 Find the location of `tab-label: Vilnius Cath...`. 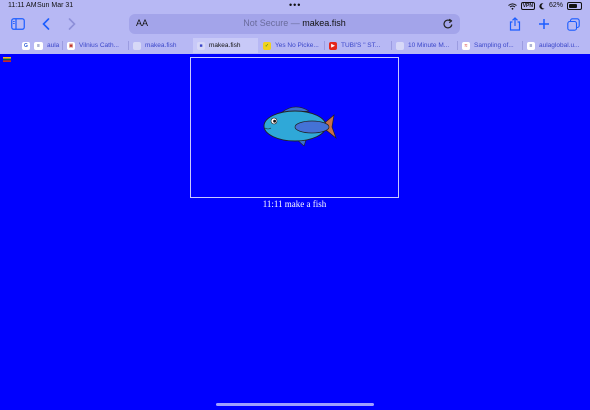

tab-label: Vilnius Cath... is located at coordinates (99, 45).